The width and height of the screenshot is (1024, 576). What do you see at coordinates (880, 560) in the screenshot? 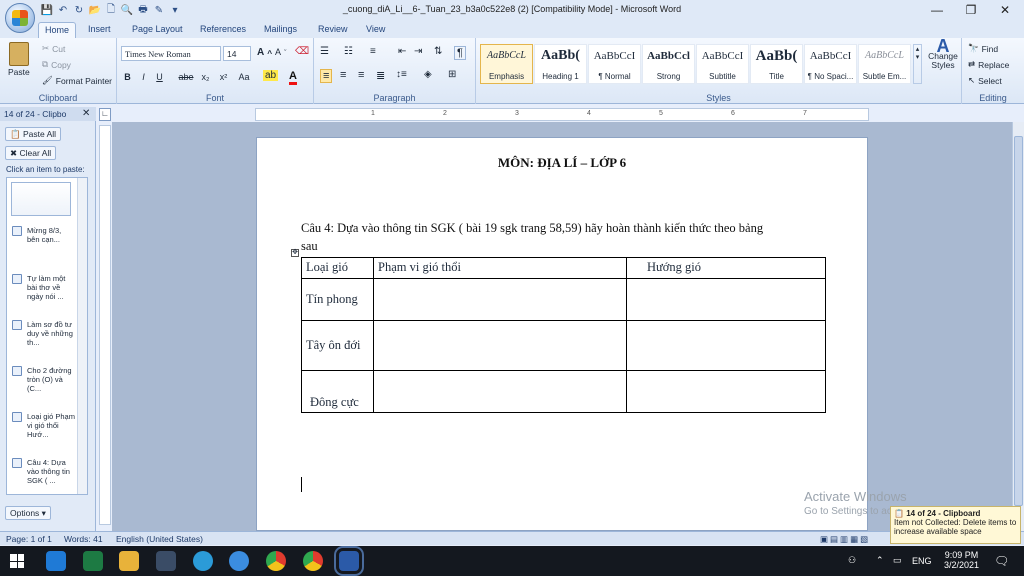
I see `tray-chevron-icon: ⌃` at bounding box center [880, 560].